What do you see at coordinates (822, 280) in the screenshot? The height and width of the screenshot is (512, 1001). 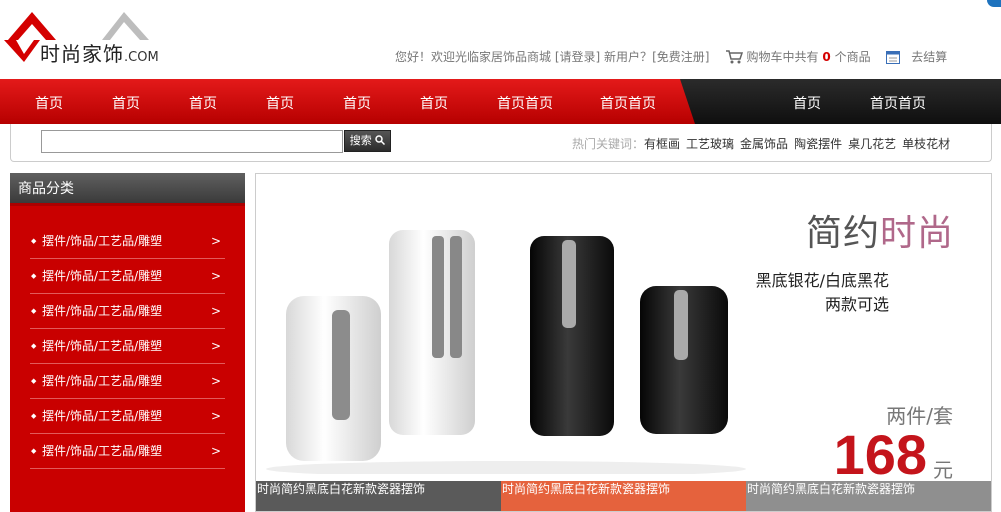 I see `banner-subtitle: 黑底银花/白底黑花` at bounding box center [822, 280].